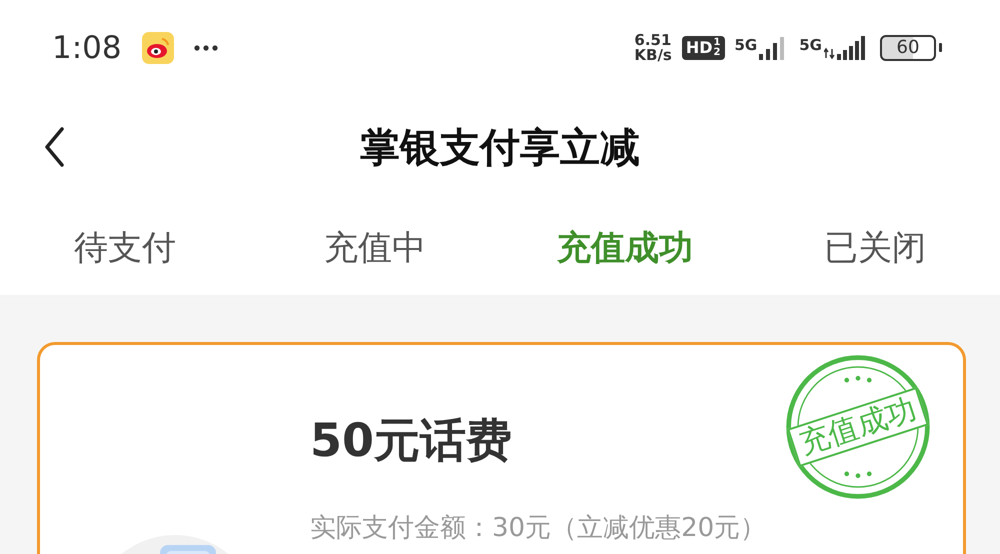 The image size is (1000, 554). Describe the element at coordinates (412, 440) in the screenshot. I see `order-title: 50元话费` at that location.